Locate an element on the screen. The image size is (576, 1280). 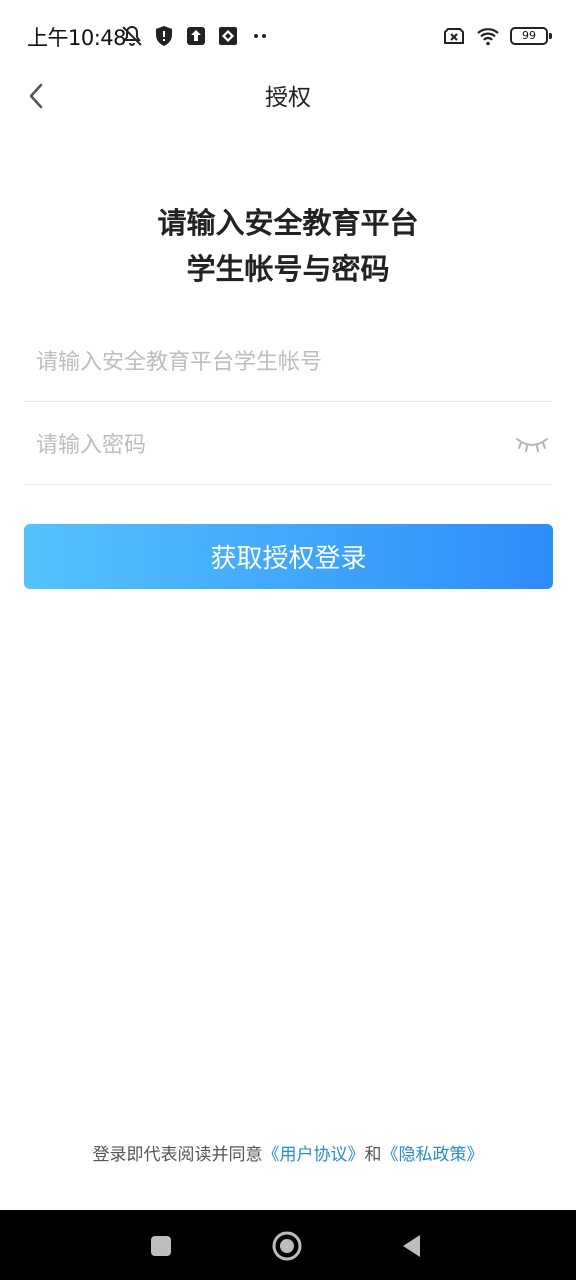
account-field is located at coordinates (288, 361).